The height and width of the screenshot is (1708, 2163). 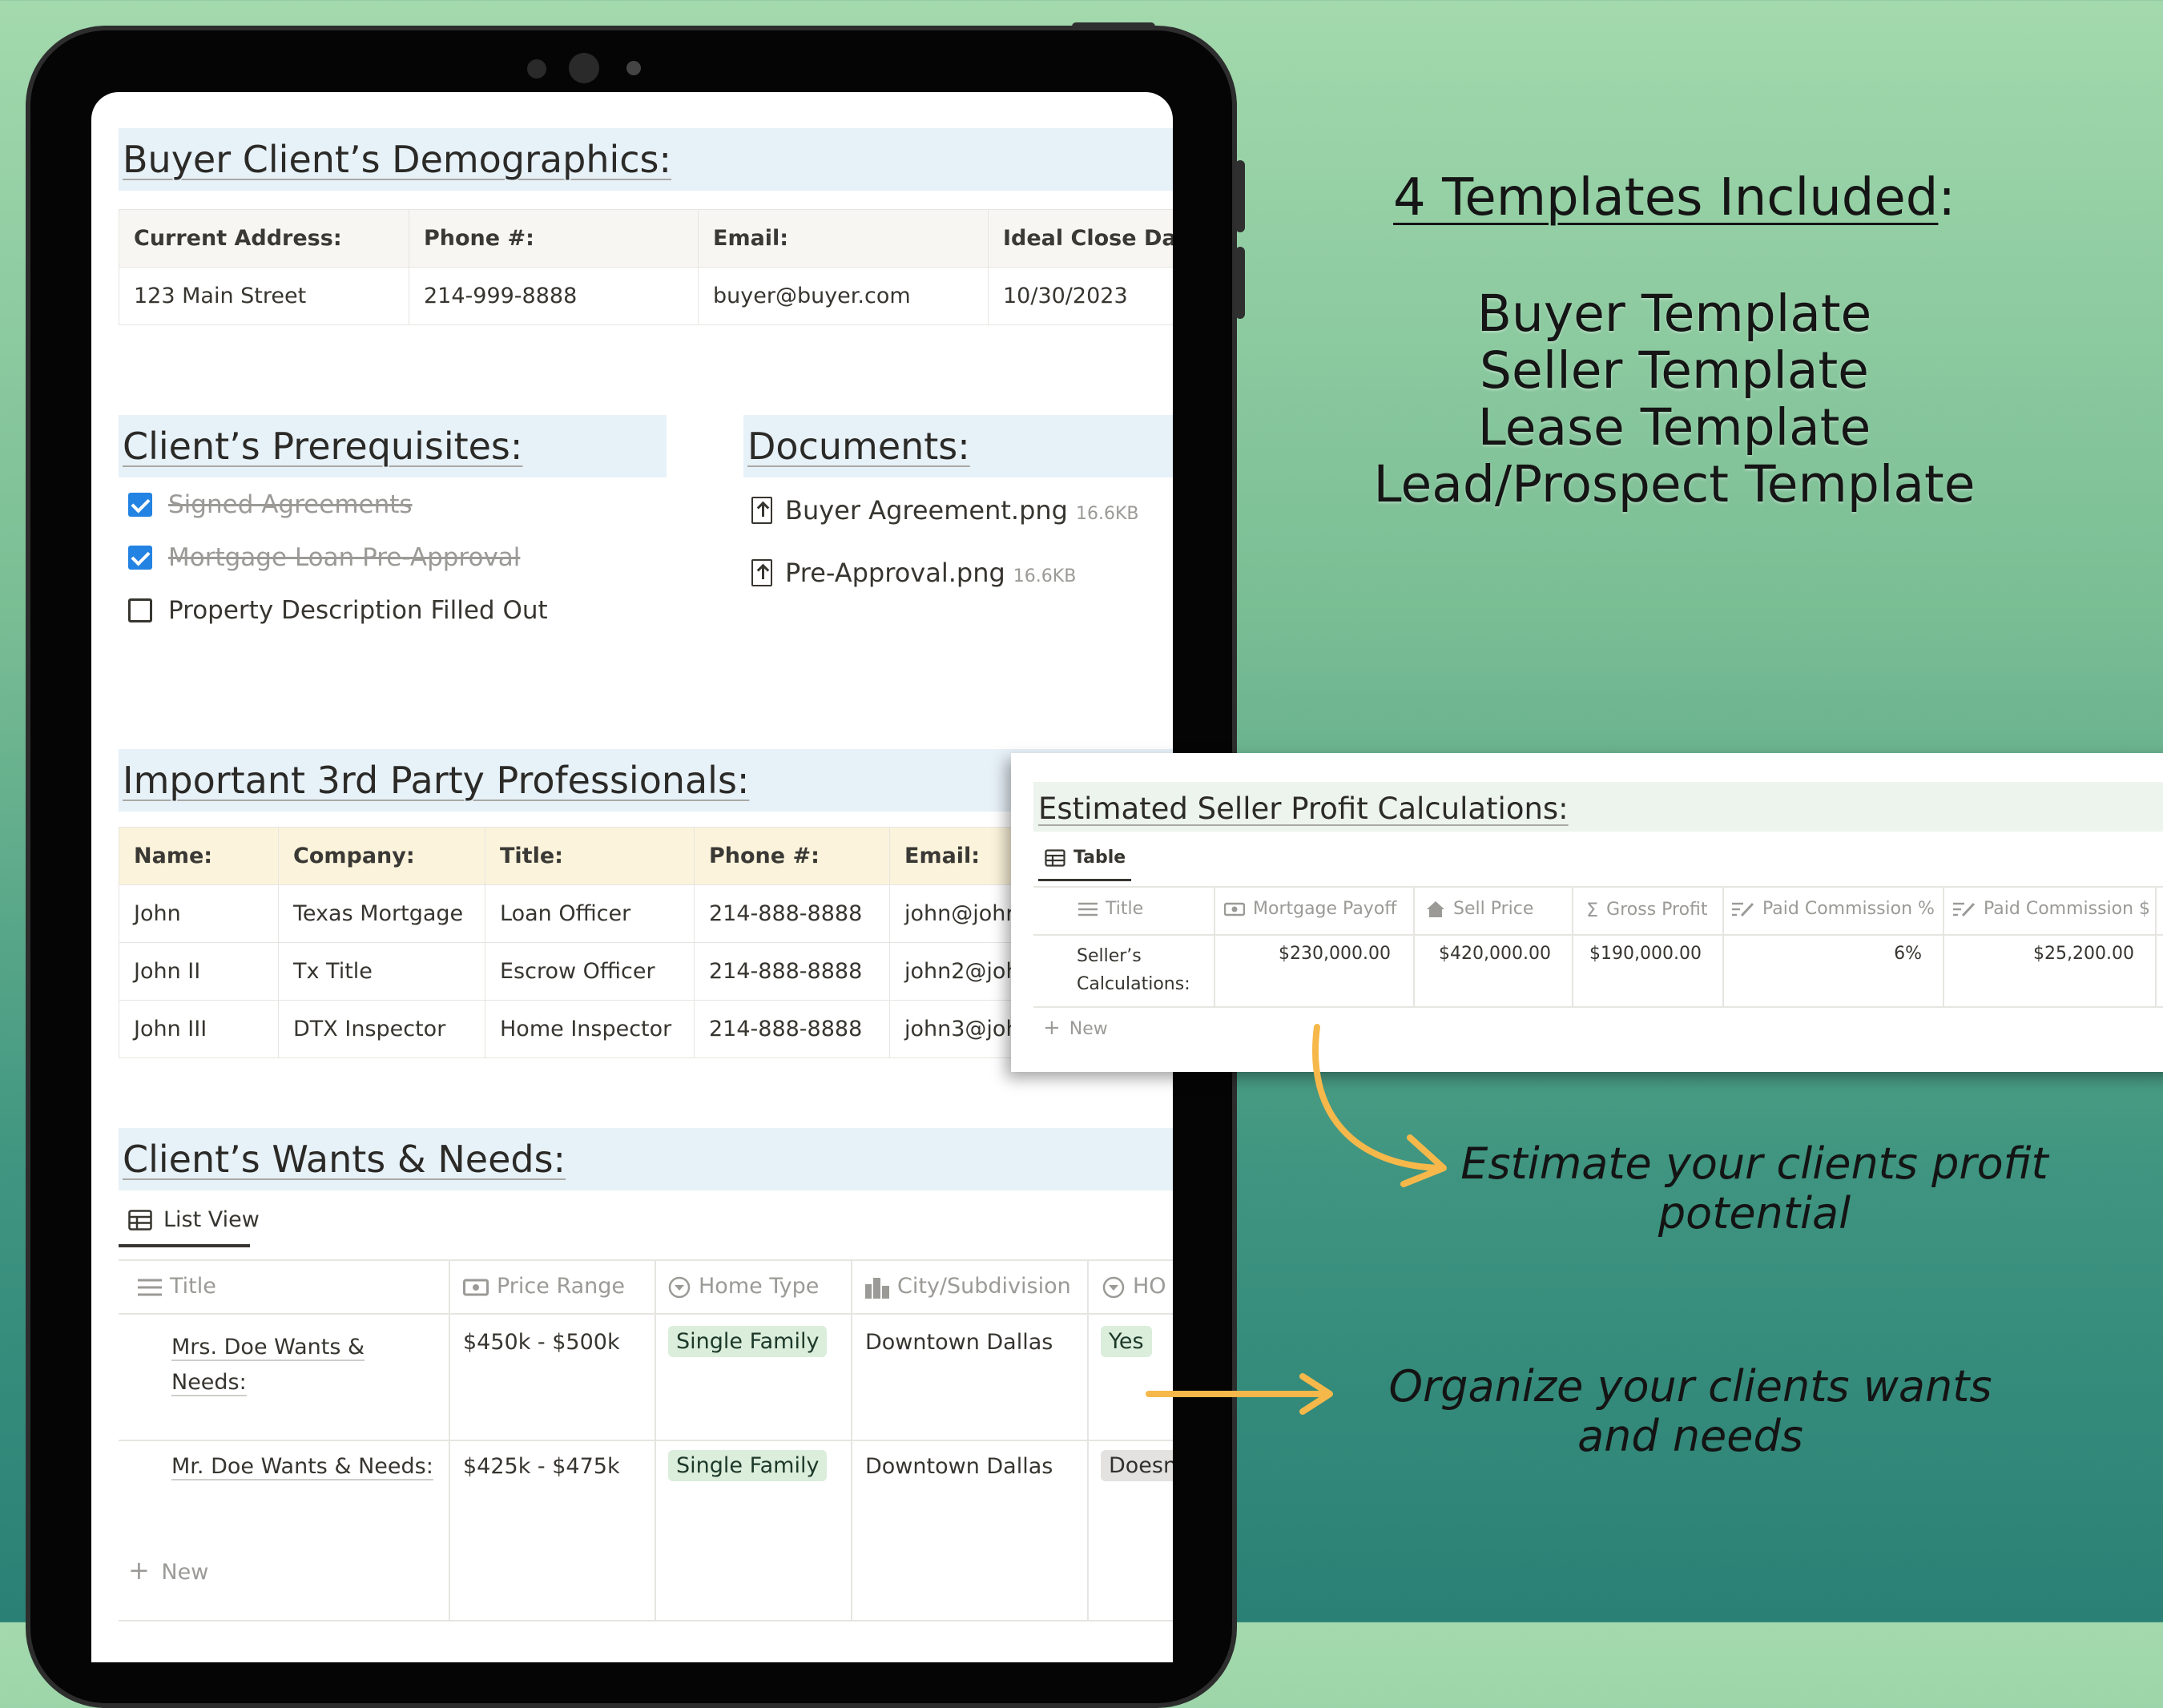 What do you see at coordinates (1099, 858) in the screenshot?
I see `tab-label: Table` at bounding box center [1099, 858].